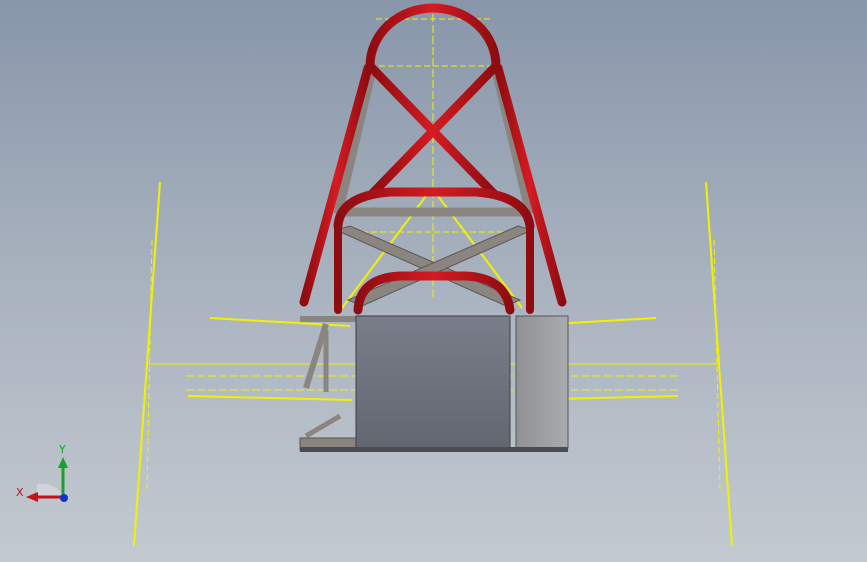  I want to click on coordinate-triad-icon: Y X, so click(46, 475).